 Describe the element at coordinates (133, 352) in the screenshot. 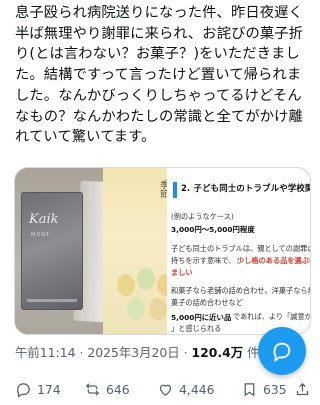

I see `post-date: 2025年3月20日` at that location.